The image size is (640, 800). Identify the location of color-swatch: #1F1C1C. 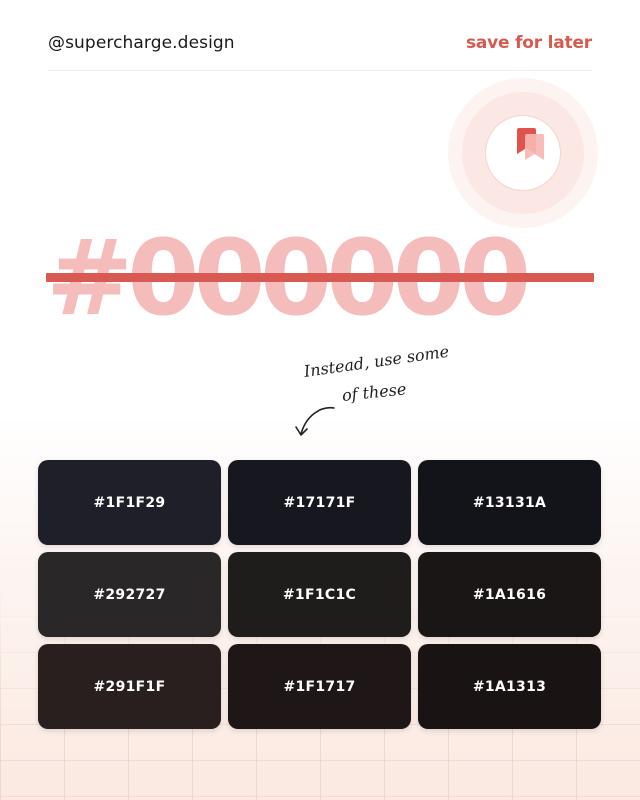
(319, 594).